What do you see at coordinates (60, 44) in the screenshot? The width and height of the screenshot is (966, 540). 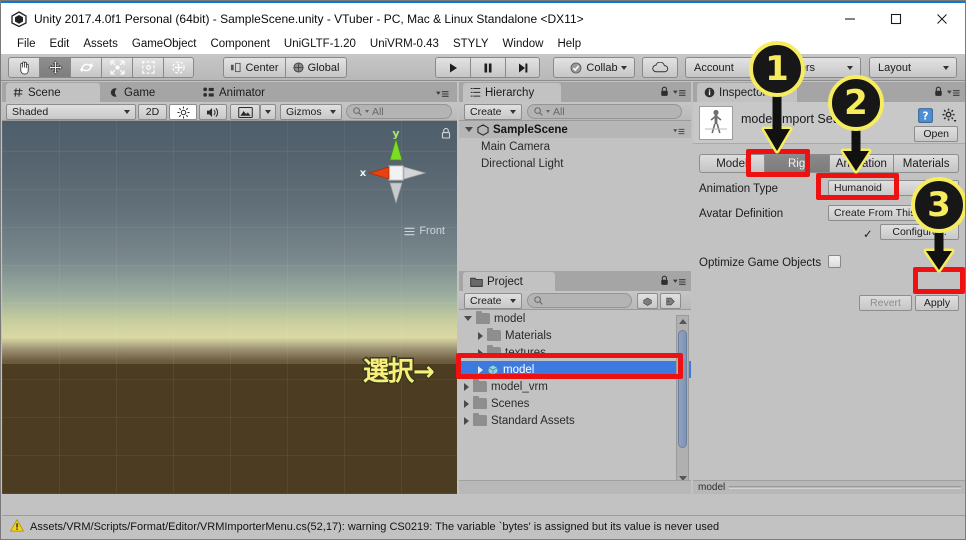 I see `menu-edit: Edit` at bounding box center [60, 44].